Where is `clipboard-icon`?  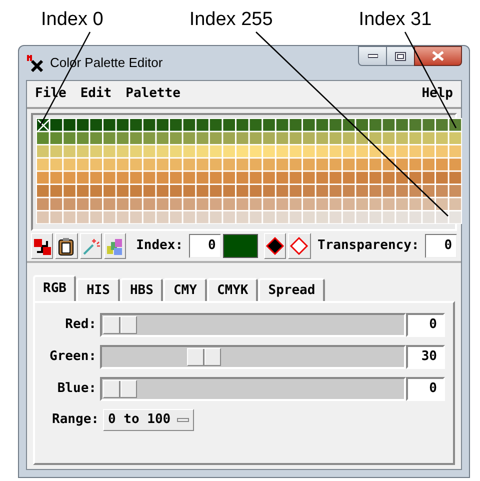 clipboard-icon is located at coordinates (66, 246).